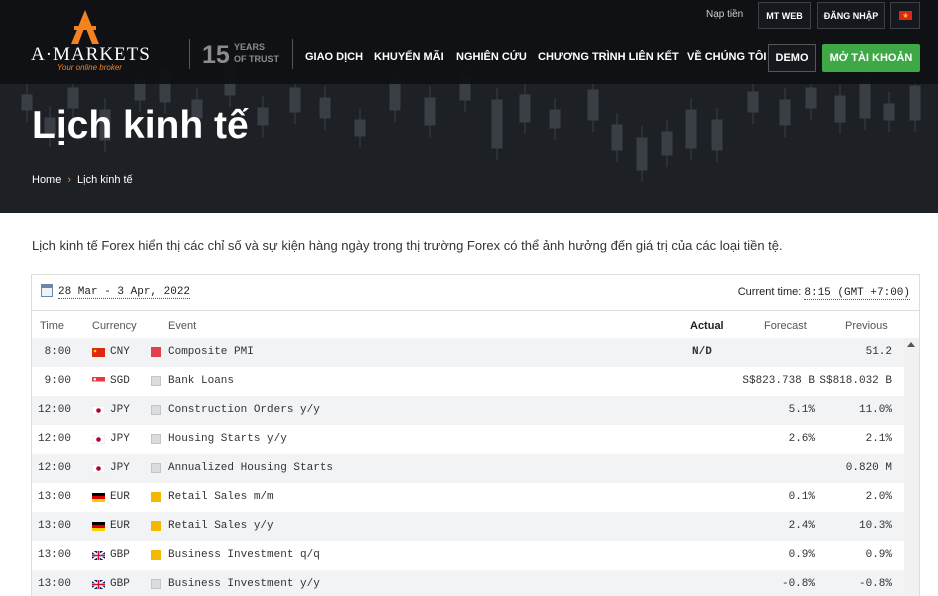 Image resolution: width=938 pixels, height=596 pixels. What do you see at coordinates (98, 381) in the screenshot?
I see `sg-flag-icon` at bounding box center [98, 381].